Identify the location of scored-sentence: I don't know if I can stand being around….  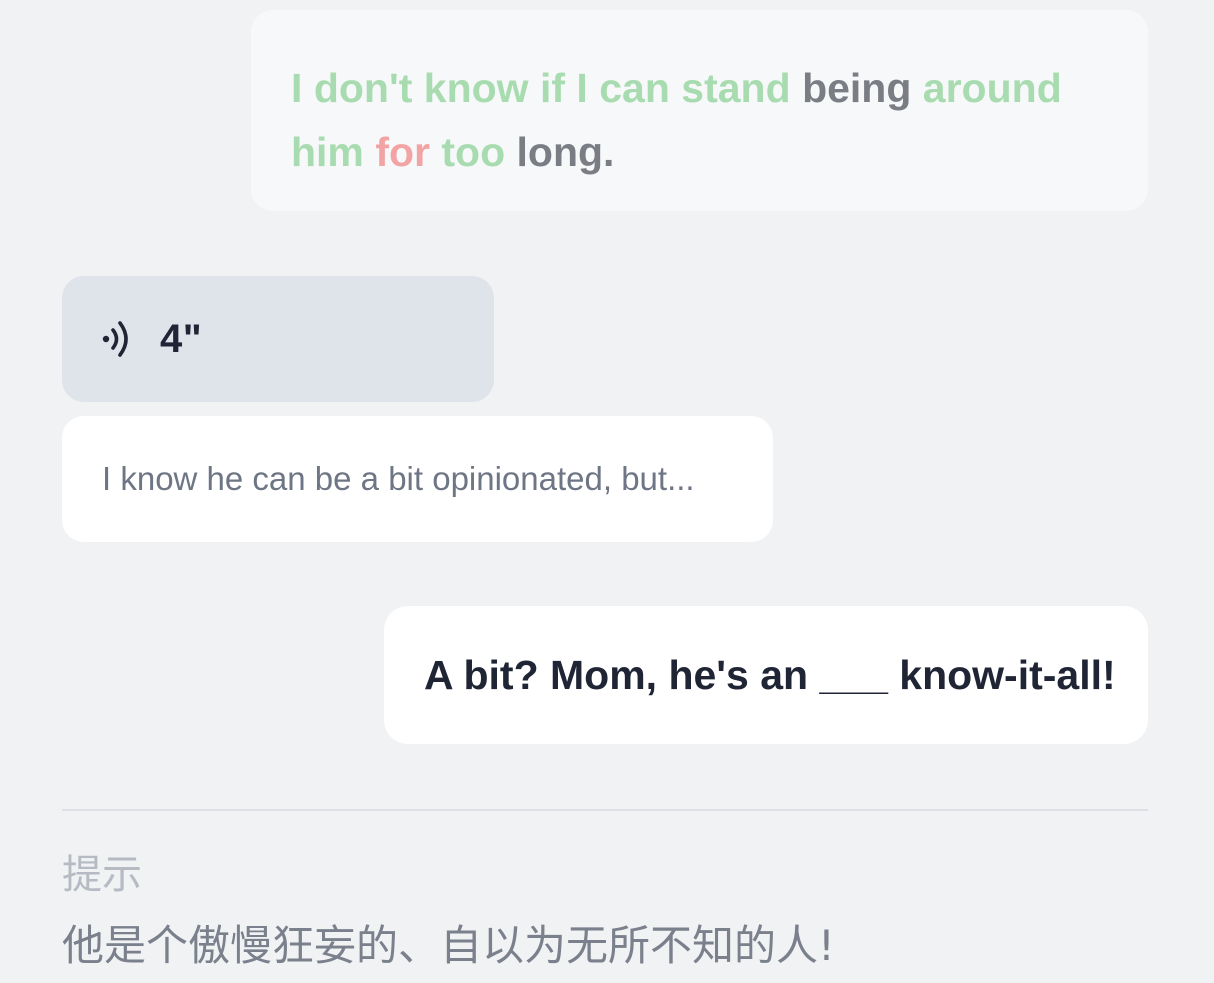
(699, 120).